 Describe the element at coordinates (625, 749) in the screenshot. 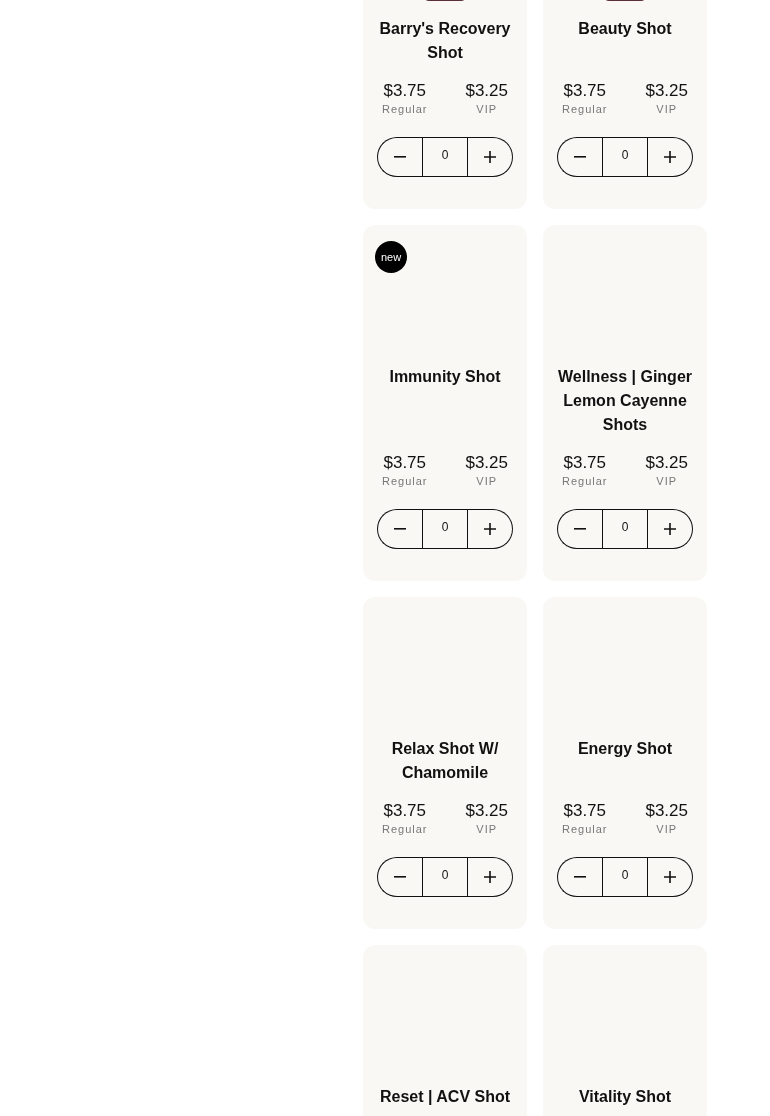

I see `product-title: Energy Shot` at that location.